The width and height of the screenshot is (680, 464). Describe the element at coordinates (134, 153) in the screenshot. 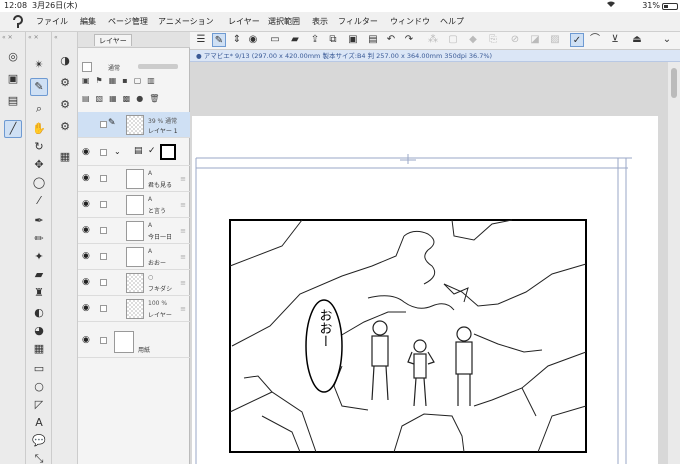

I see `layer-row-frame-folder: ◉ ⌄ ▤ ✓` at that location.